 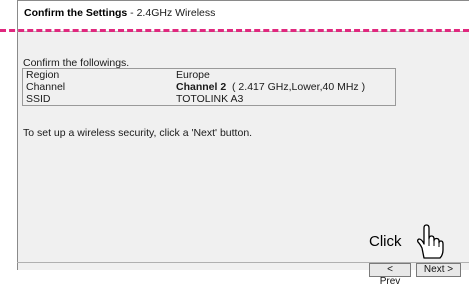 I want to click on table-row: Region Europe, so click(x=209, y=74).